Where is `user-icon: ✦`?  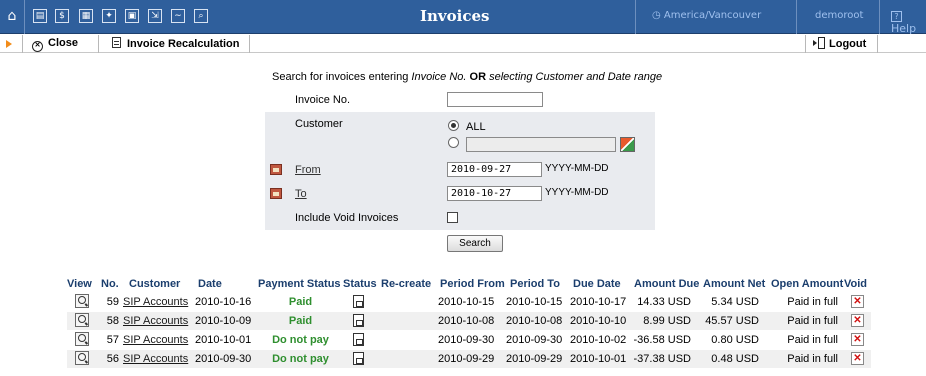 user-icon: ✦ is located at coordinates (109, 16).